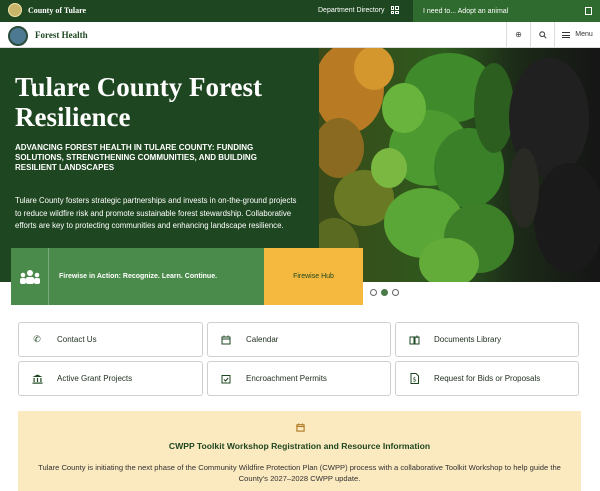  I want to click on quick-link-active-grant-projects: Active Grant Projects, so click(110, 378).